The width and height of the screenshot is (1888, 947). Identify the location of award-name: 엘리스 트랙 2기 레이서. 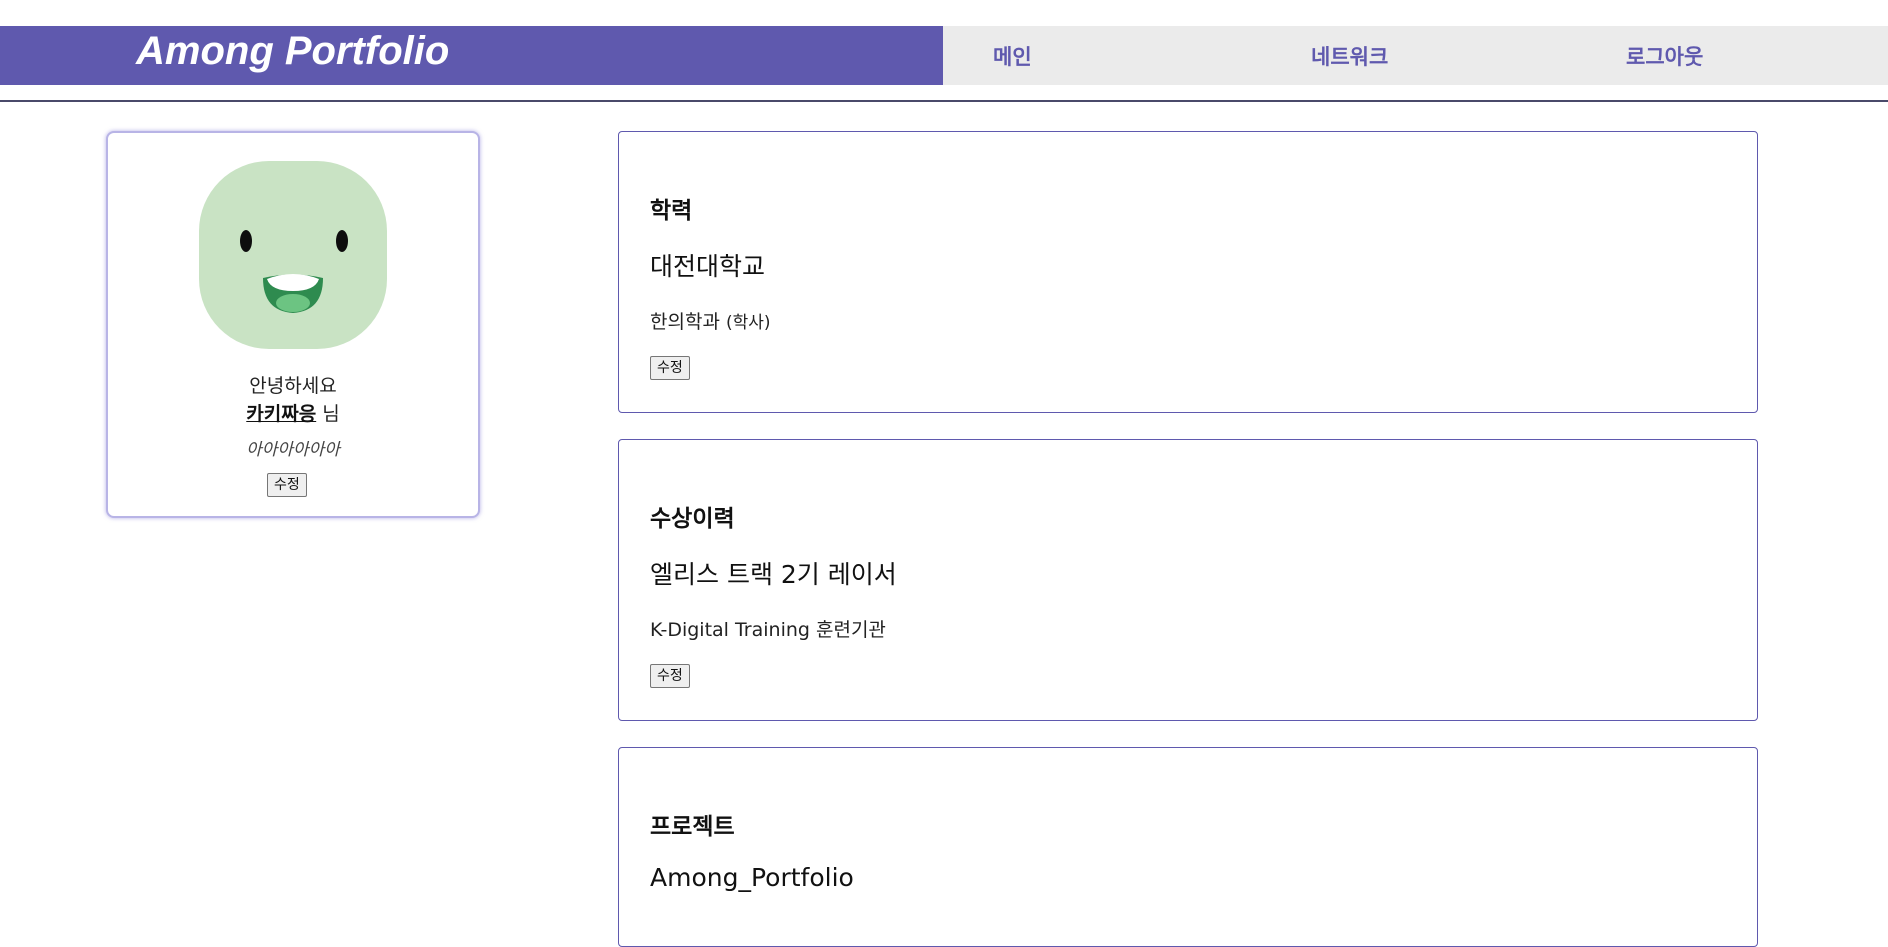
(773, 574).